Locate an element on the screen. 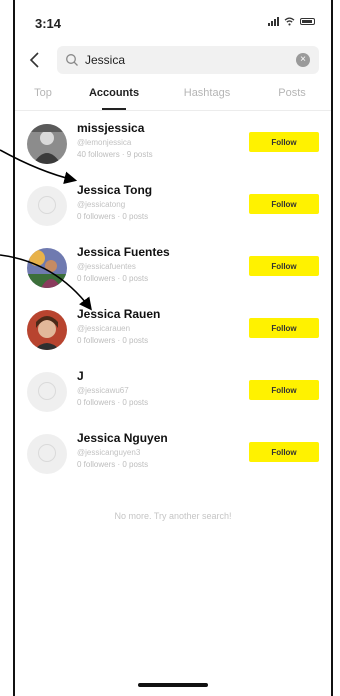 The image size is (340, 696). account-handle: @jessicawu67 is located at coordinates (103, 390).